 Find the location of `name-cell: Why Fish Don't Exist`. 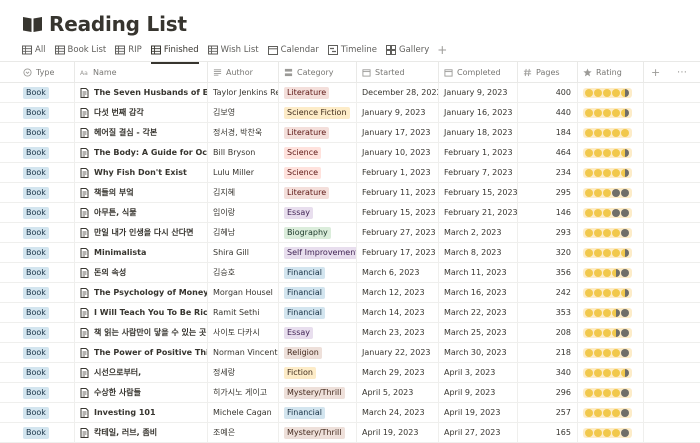

name-cell: Why Fish Don't Exist is located at coordinates (141, 172).